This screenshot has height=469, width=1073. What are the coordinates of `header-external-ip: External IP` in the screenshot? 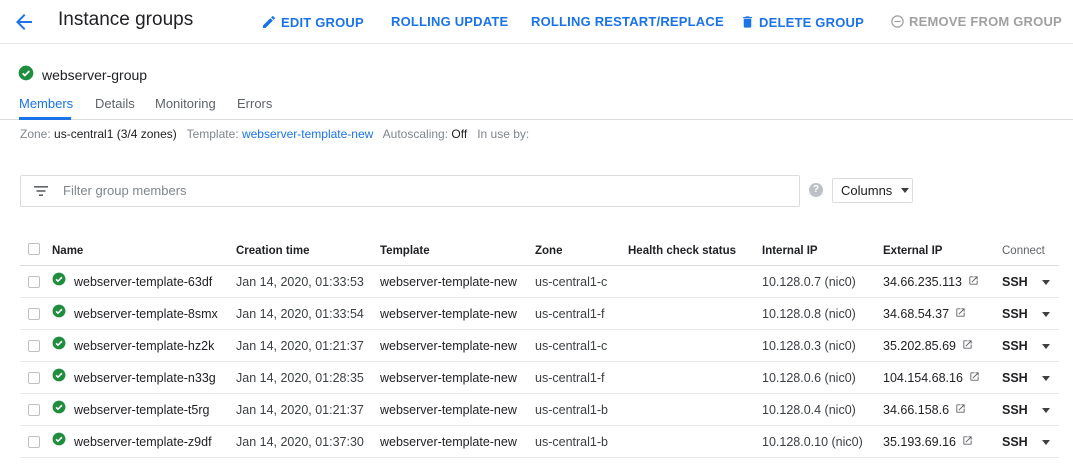 It's located at (912, 251).